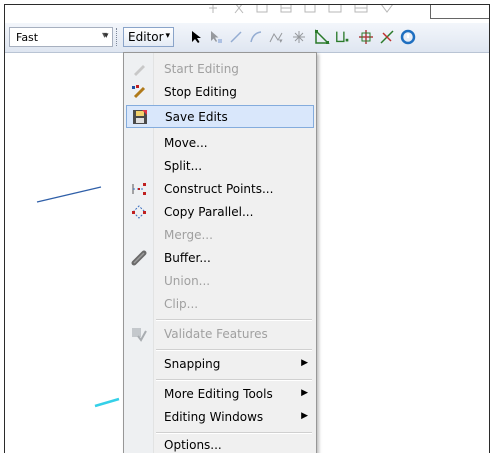  I want to click on menu-item-save-edits: Save Edits, so click(220, 116).